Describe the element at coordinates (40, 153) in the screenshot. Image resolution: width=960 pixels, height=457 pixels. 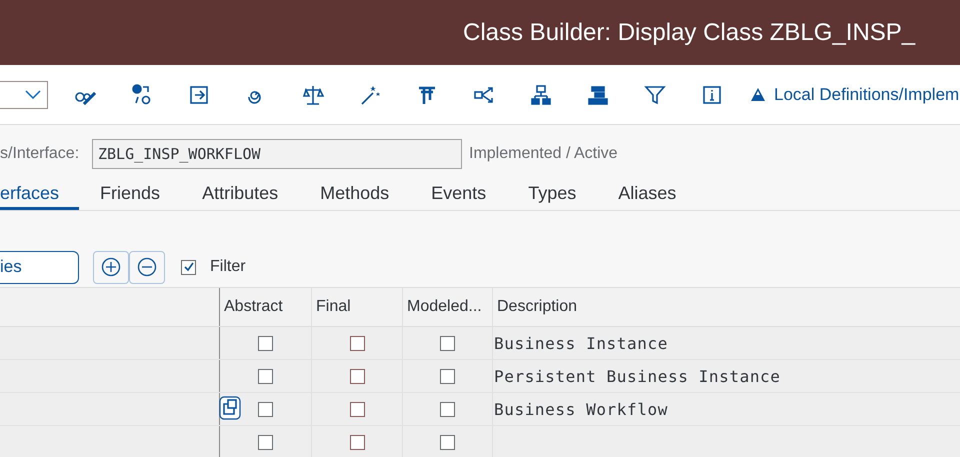
I see `field-label: s/Interface:` at that location.